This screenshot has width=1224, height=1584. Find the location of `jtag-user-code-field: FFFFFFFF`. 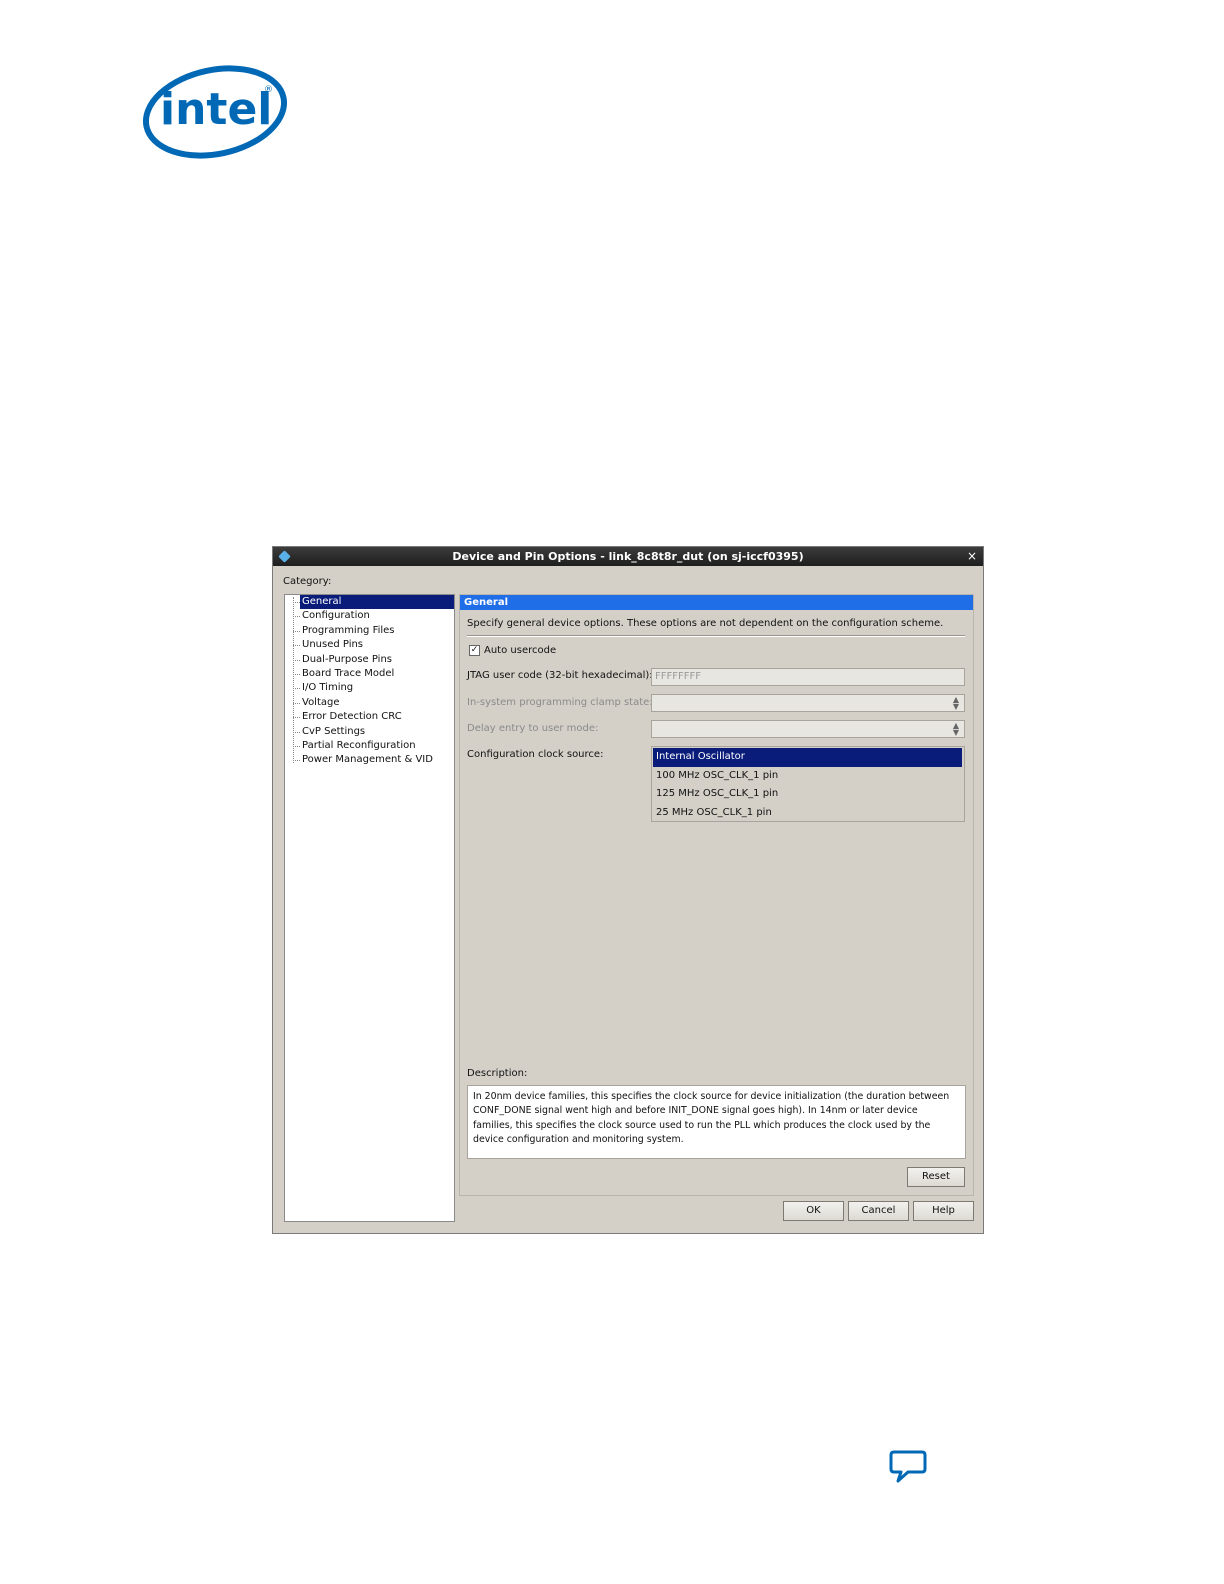

jtag-user-code-field: FFFFFFFF is located at coordinates (808, 677).